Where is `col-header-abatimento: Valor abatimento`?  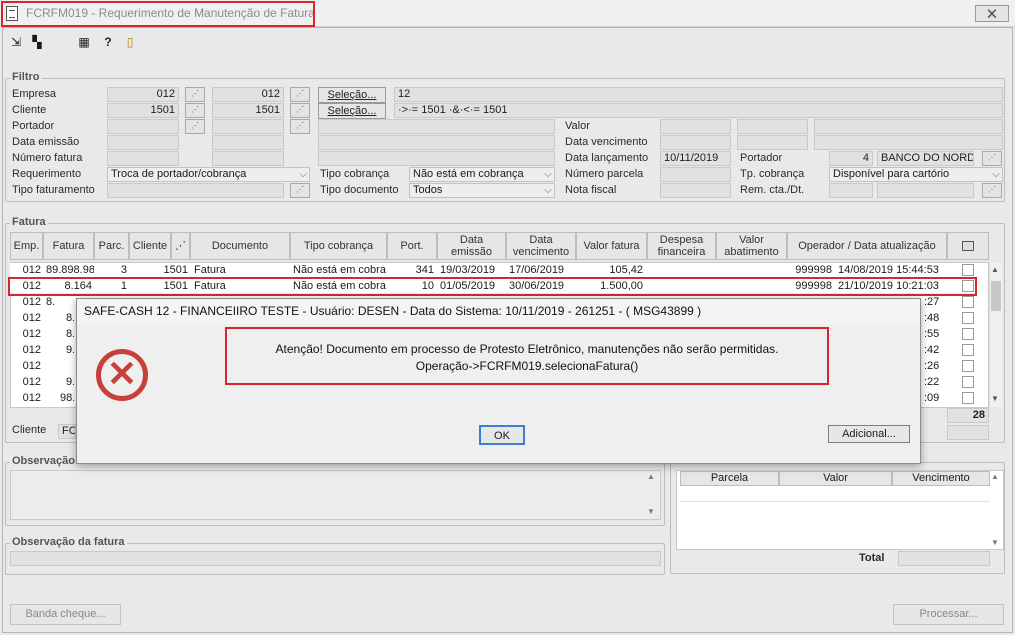
col-header-abatimento: Valor abatimento is located at coordinates (751, 246).